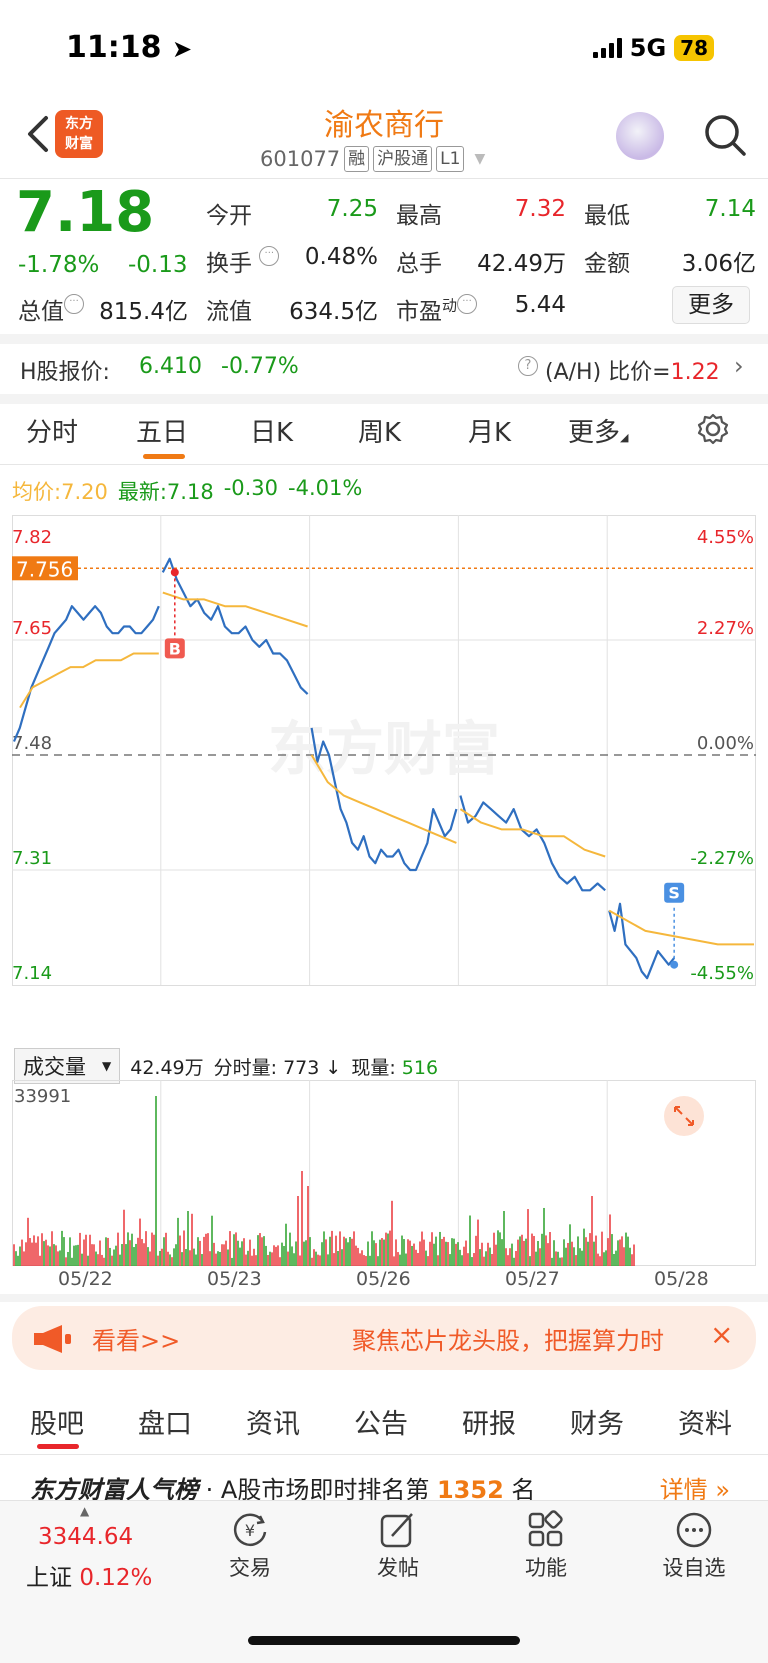  What do you see at coordinates (739, 366) in the screenshot?
I see `chevron-right-icon: ›` at bounding box center [739, 366].